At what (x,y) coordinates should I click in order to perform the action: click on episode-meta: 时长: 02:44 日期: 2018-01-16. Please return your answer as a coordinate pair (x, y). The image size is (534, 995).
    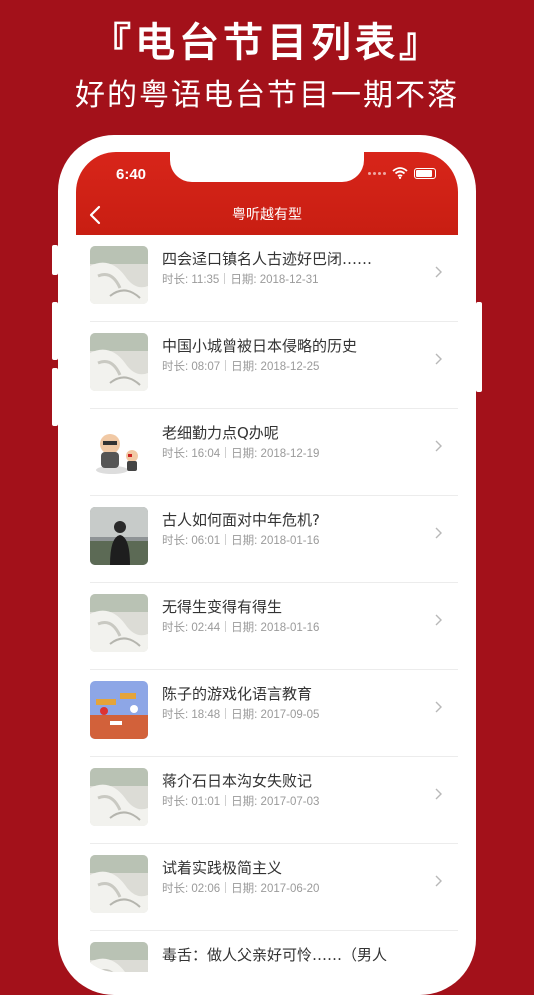
    Looking at the image, I should click on (240, 627).